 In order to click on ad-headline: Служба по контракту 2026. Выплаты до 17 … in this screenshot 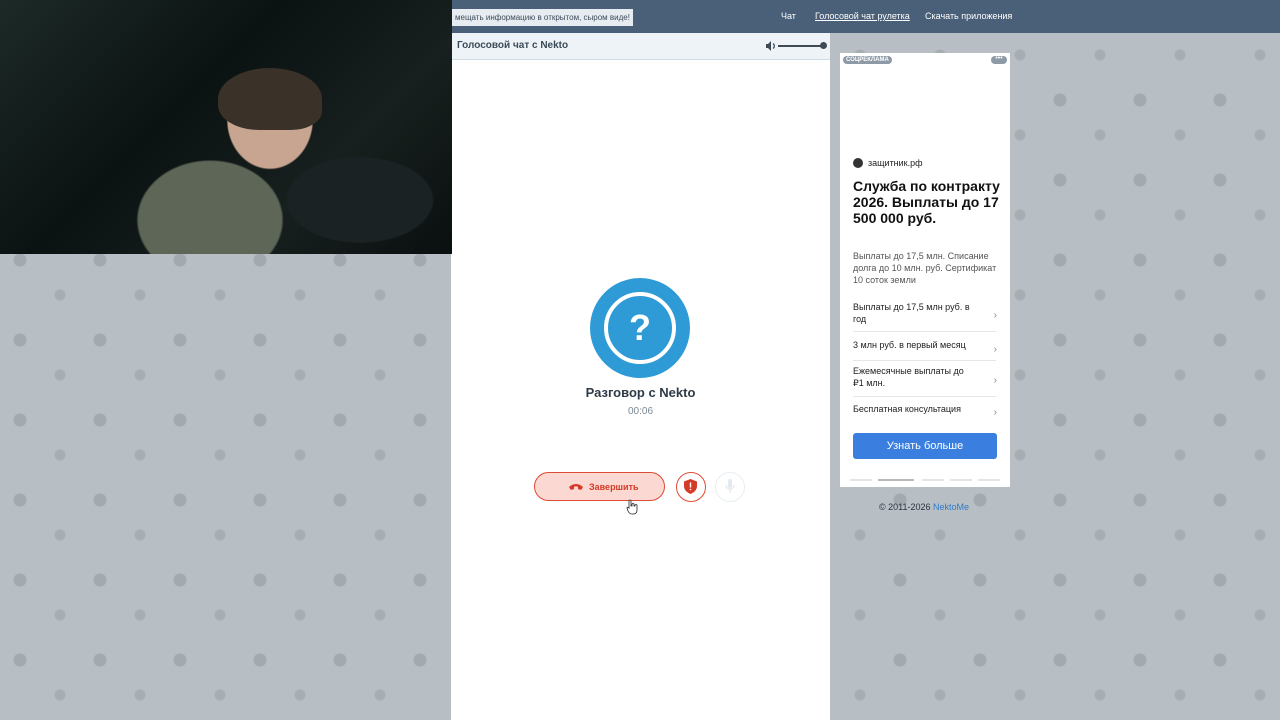, I will do `click(926, 202)`.